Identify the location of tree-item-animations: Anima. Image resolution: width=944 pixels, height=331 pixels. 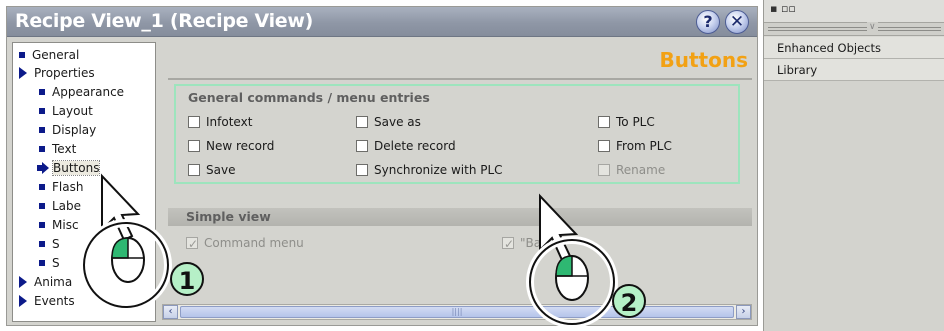
(45, 282).